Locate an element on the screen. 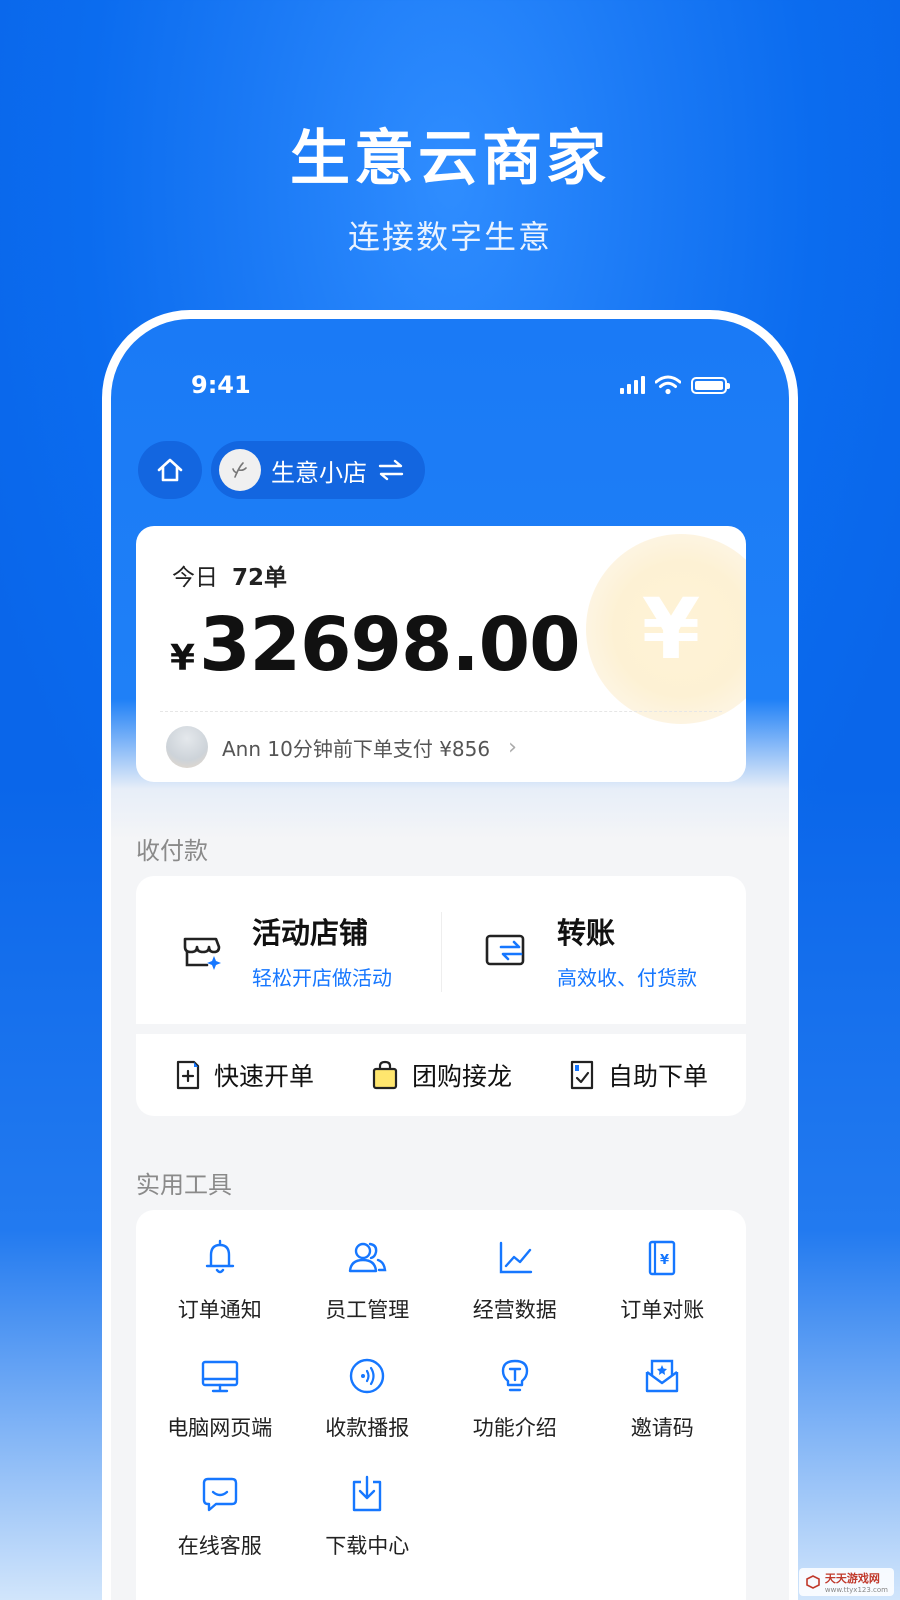  tool-label: 订单通知 is located at coordinates (219, 1310).